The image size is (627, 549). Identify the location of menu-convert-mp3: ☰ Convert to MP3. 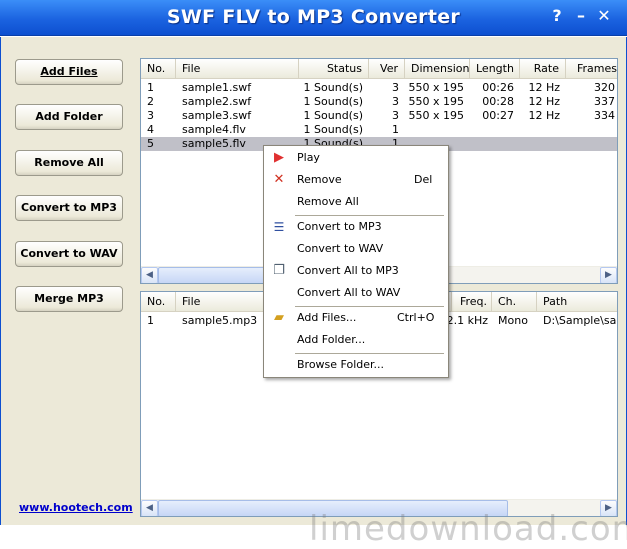
(356, 227).